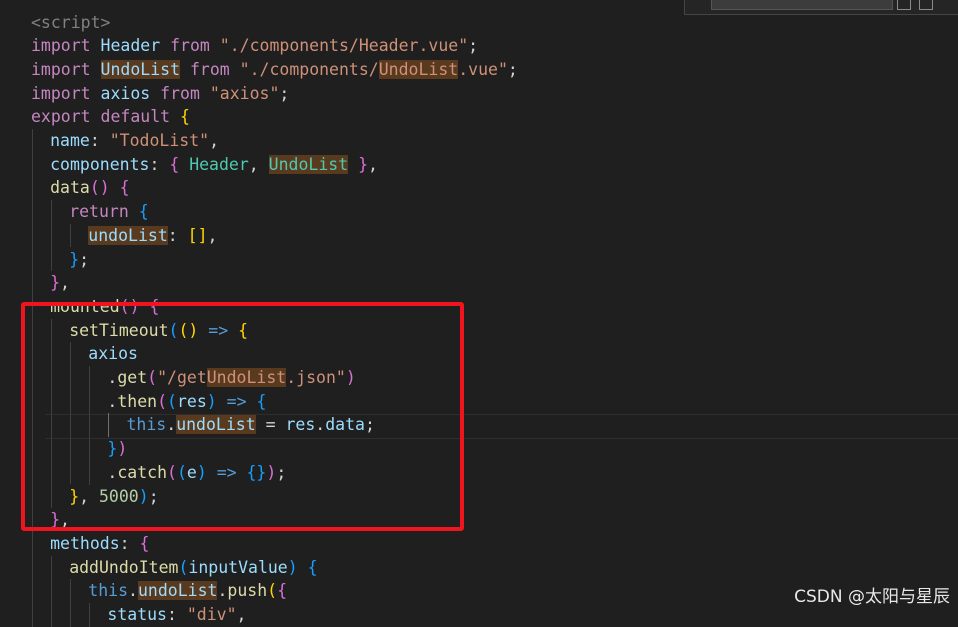 The height and width of the screenshot is (627, 958). Describe the element at coordinates (309, 69) in the screenshot. I see `code-token: "./components/` at that location.